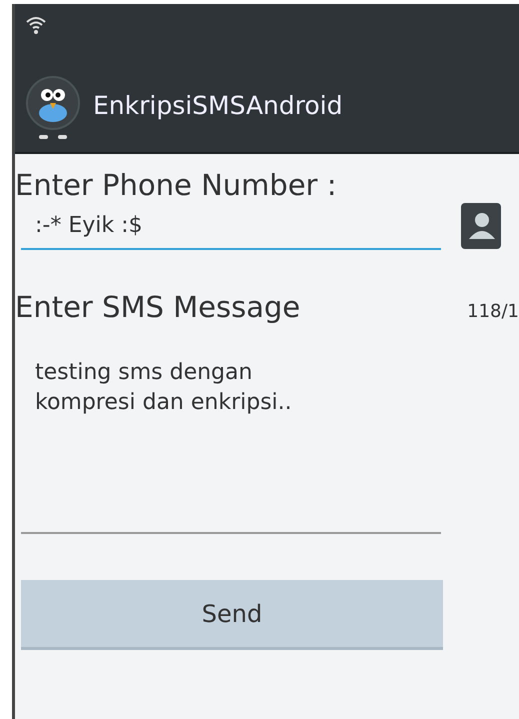 The image size is (519, 719). Describe the element at coordinates (231, 226) in the screenshot. I see `phone-input-field: :-* Eyik :$` at that location.